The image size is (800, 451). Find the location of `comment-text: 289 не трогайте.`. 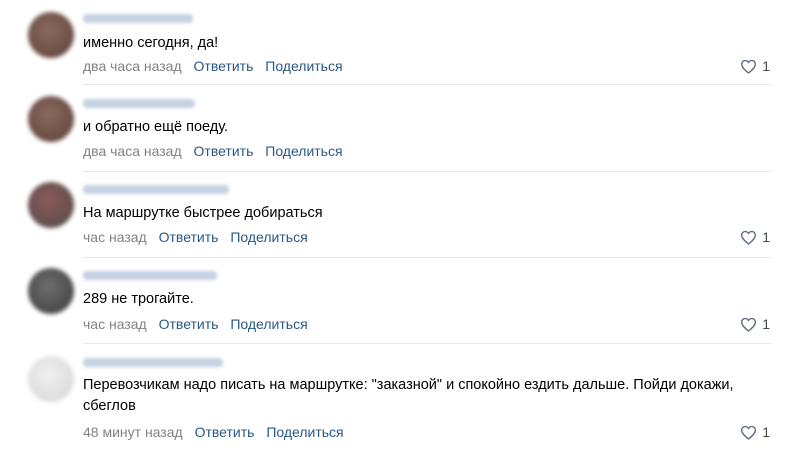

comment-text: 289 не трогайте. is located at coordinates (138, 299).